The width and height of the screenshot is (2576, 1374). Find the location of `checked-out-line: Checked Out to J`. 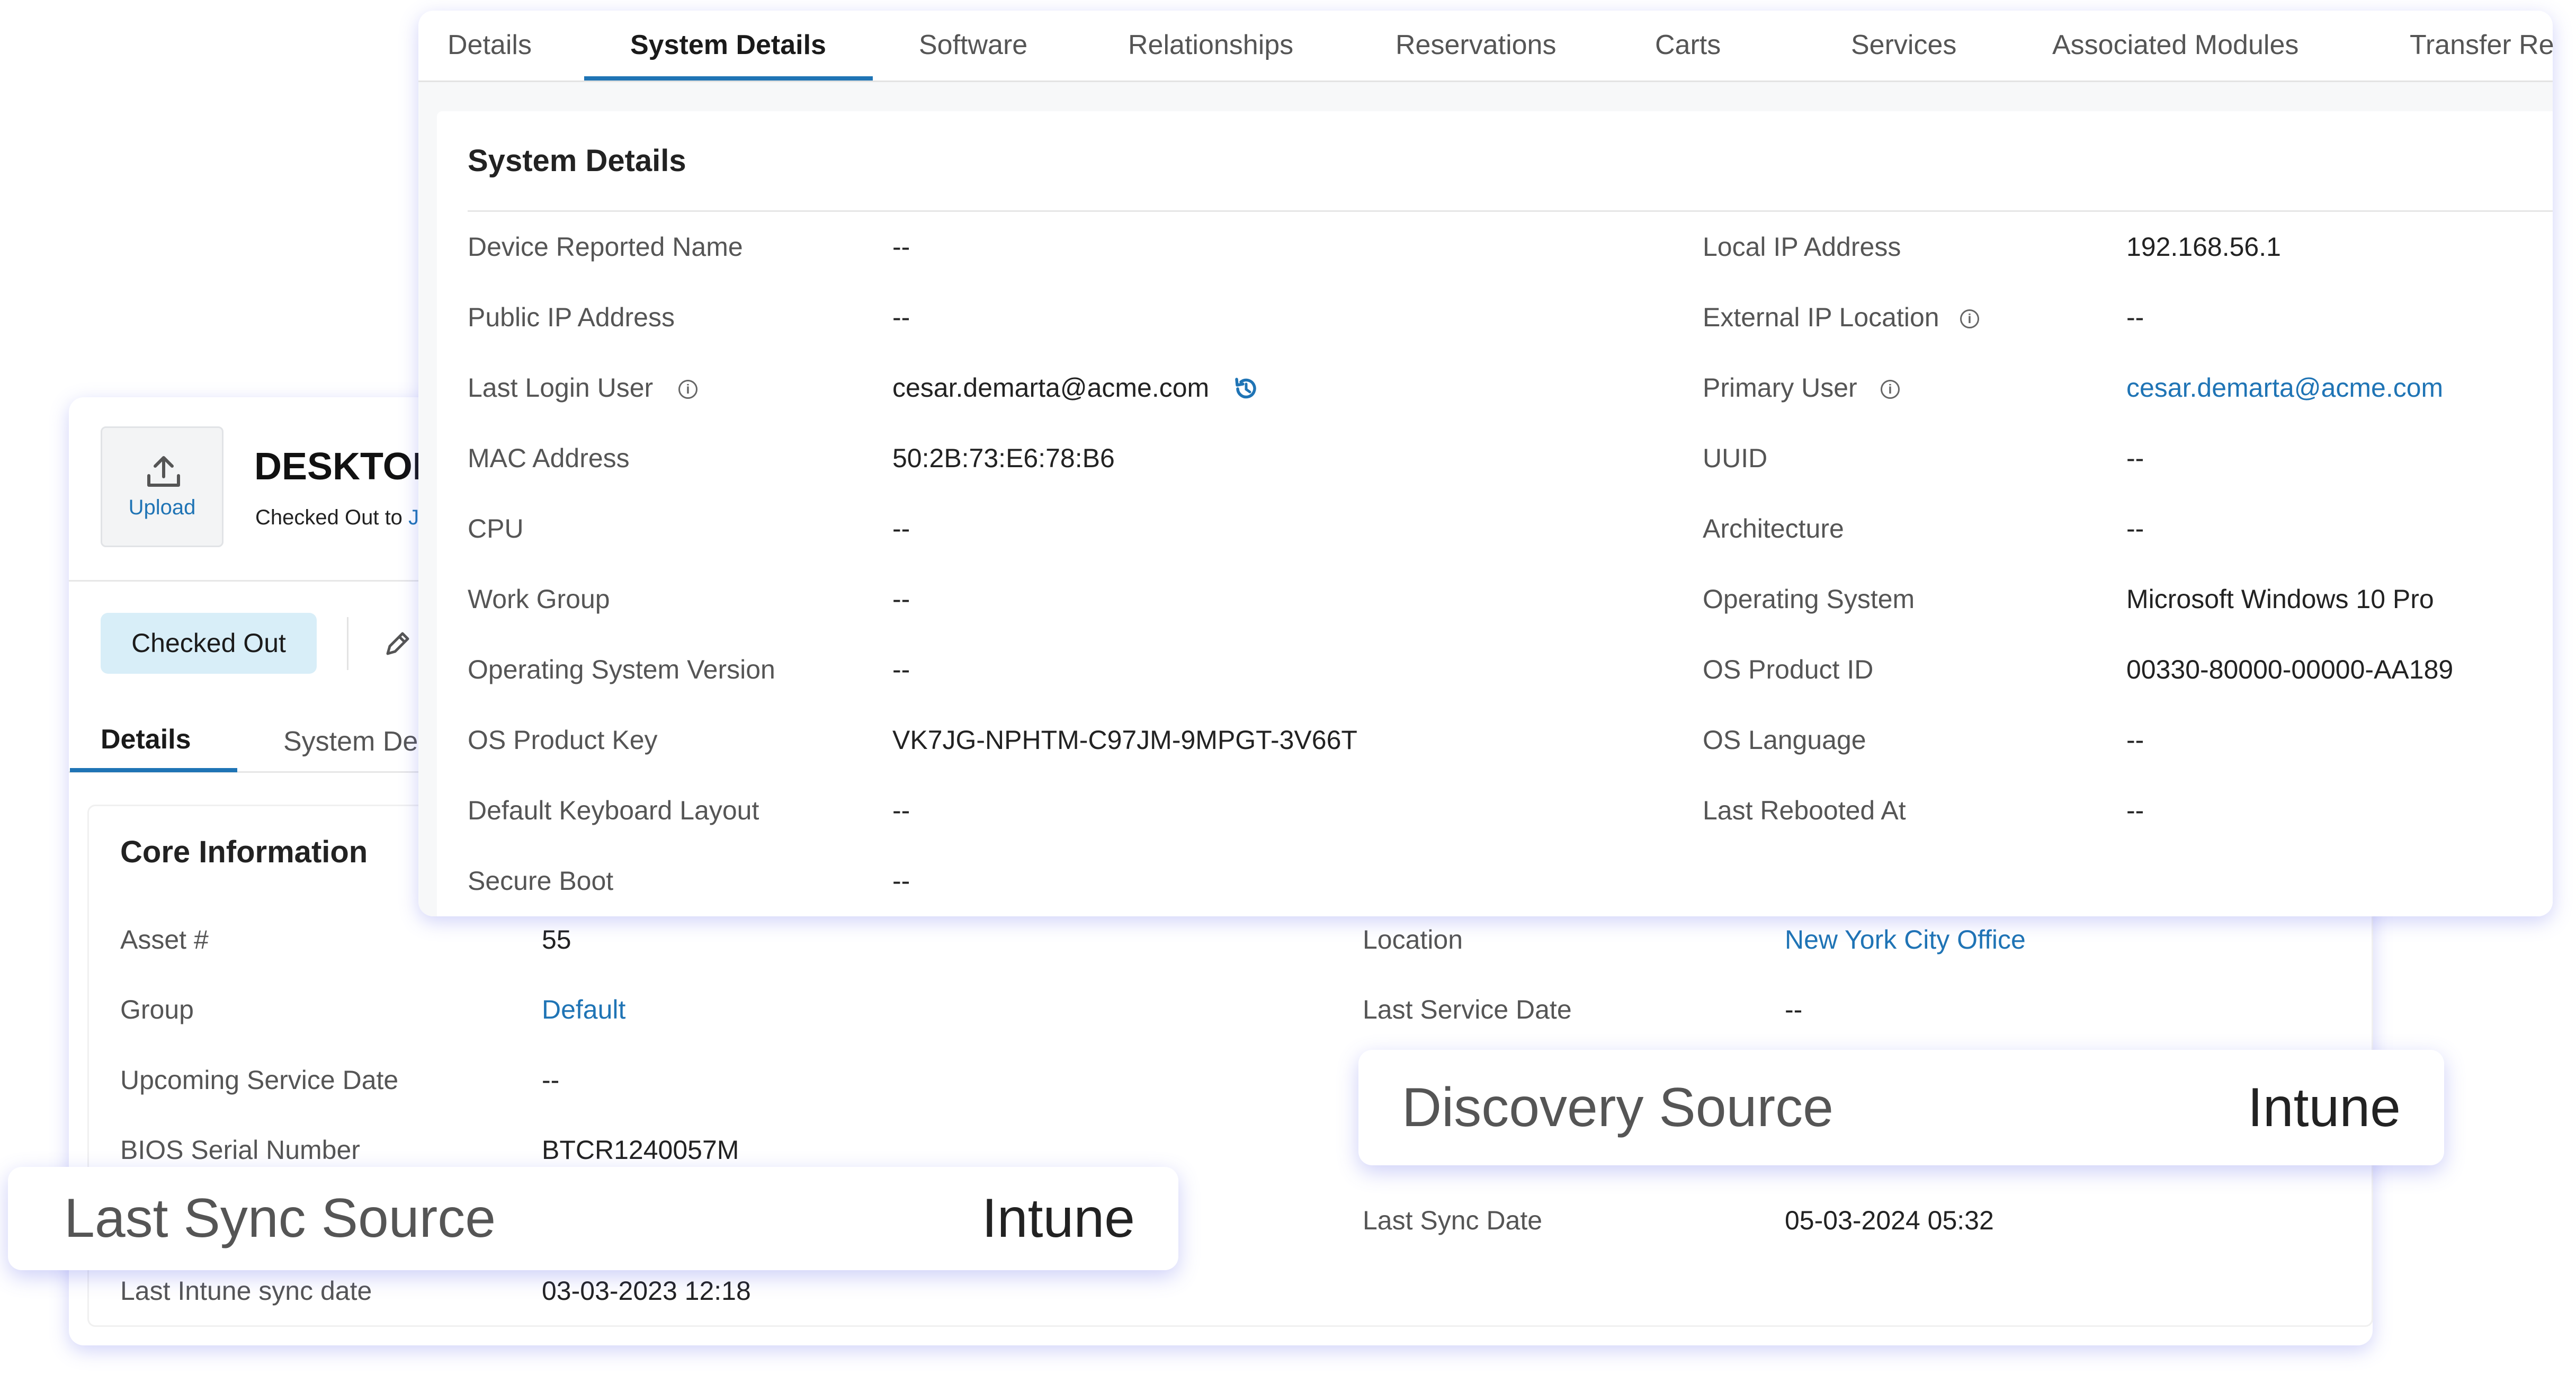

checked-out-line: Checked Out to J is located at coordinates (337, 518).